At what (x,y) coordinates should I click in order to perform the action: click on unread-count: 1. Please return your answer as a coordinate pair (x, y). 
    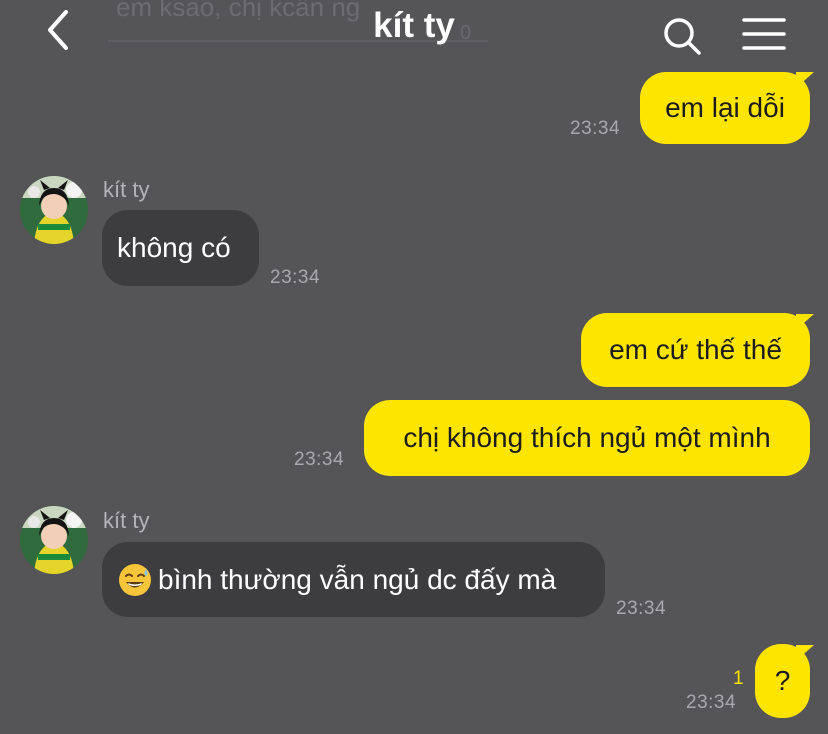
    Looking at the image, I should click on (738, 678).